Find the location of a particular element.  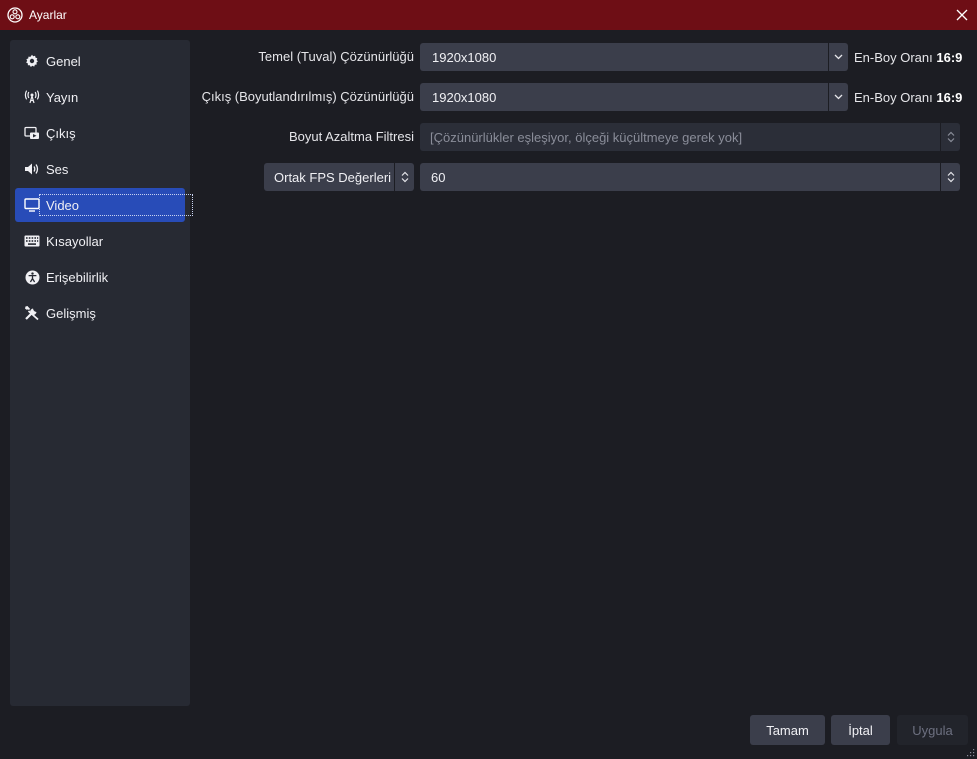

base-aspect-ratio: En-Boy Oranı 16:9 is located at coordinates (908, 57).